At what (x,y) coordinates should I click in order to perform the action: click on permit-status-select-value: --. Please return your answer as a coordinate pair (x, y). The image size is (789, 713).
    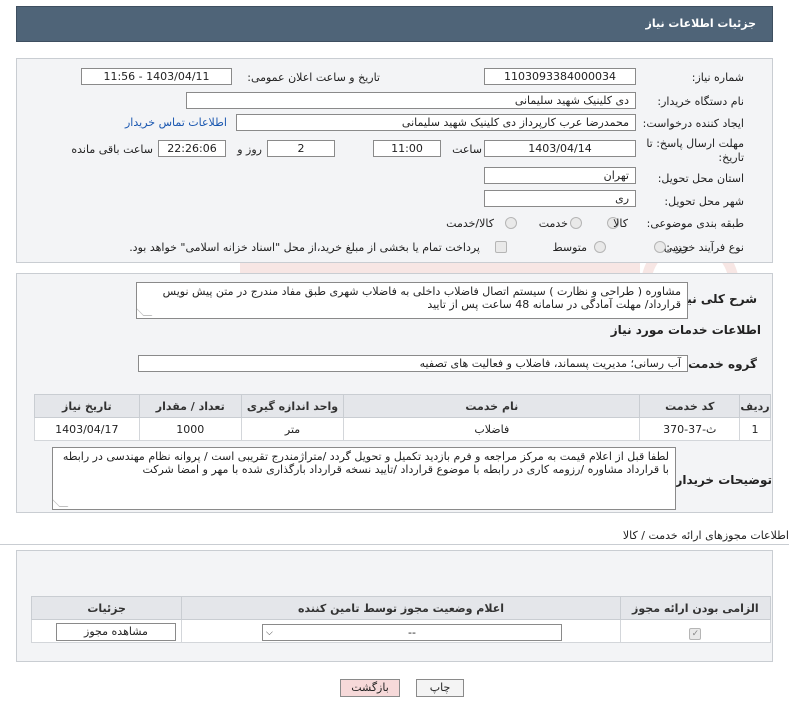
    Looking at the image, I should click on (412, 632).